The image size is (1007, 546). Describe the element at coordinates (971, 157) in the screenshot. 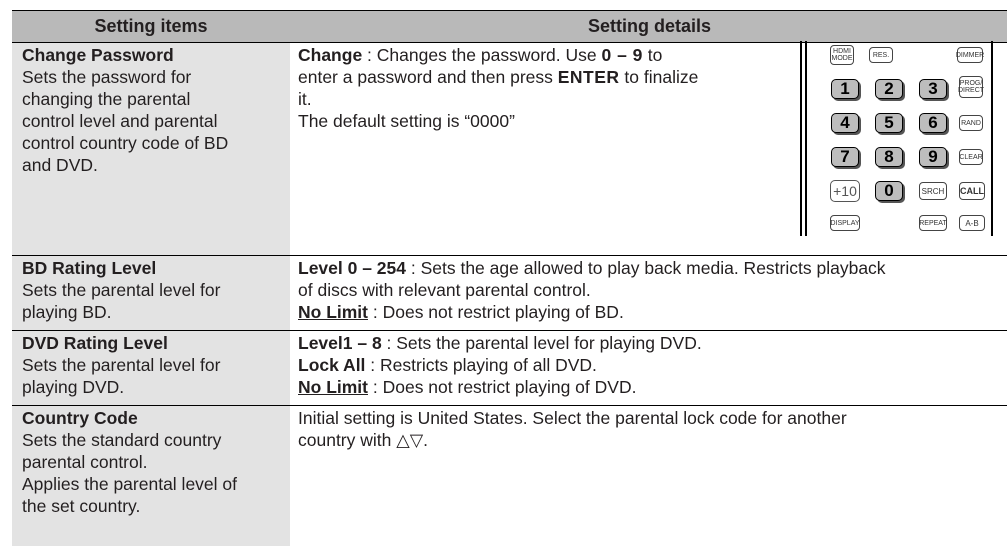

I see `clear-button: CLEAR` at that location.